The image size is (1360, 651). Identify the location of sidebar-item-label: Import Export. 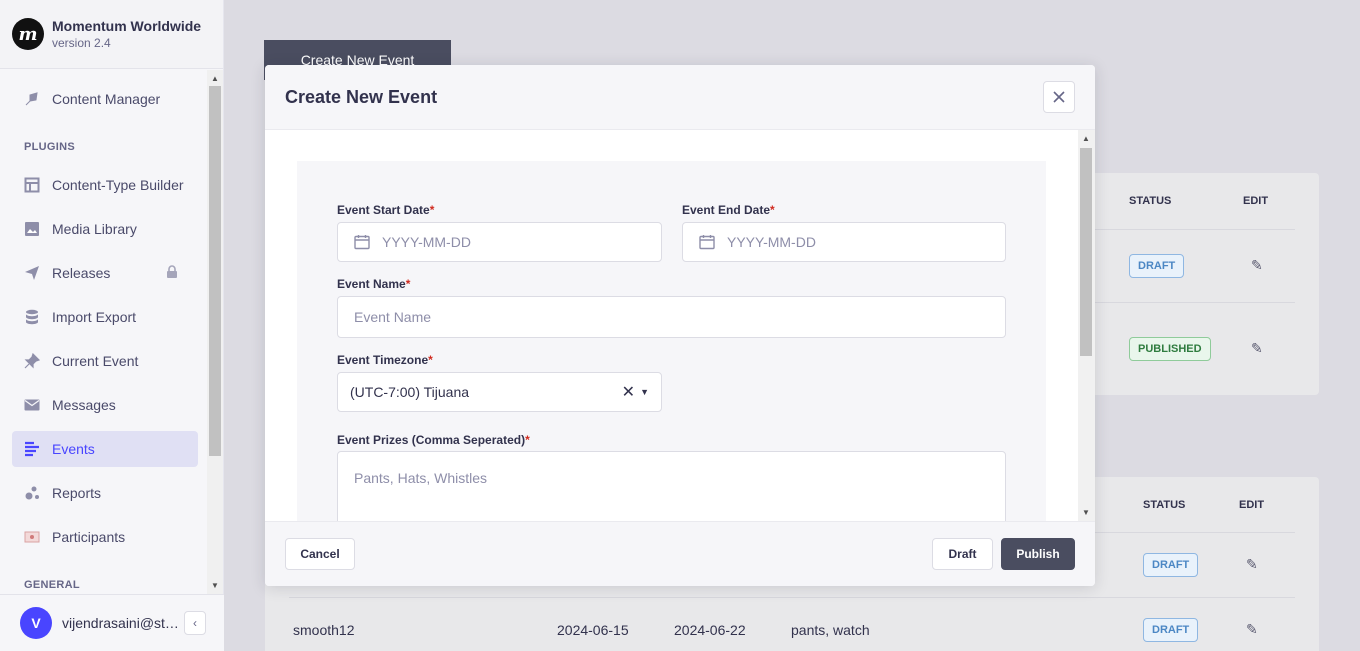
(94, 317).